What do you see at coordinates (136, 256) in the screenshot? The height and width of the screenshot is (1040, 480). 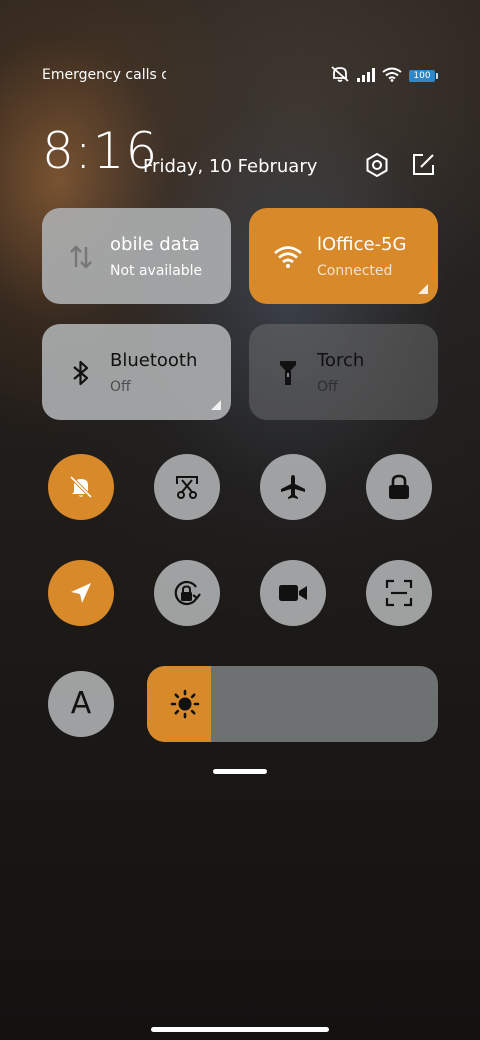 I see `mobile-data-tile: obile data Not available` at bounding box center [136, 256].